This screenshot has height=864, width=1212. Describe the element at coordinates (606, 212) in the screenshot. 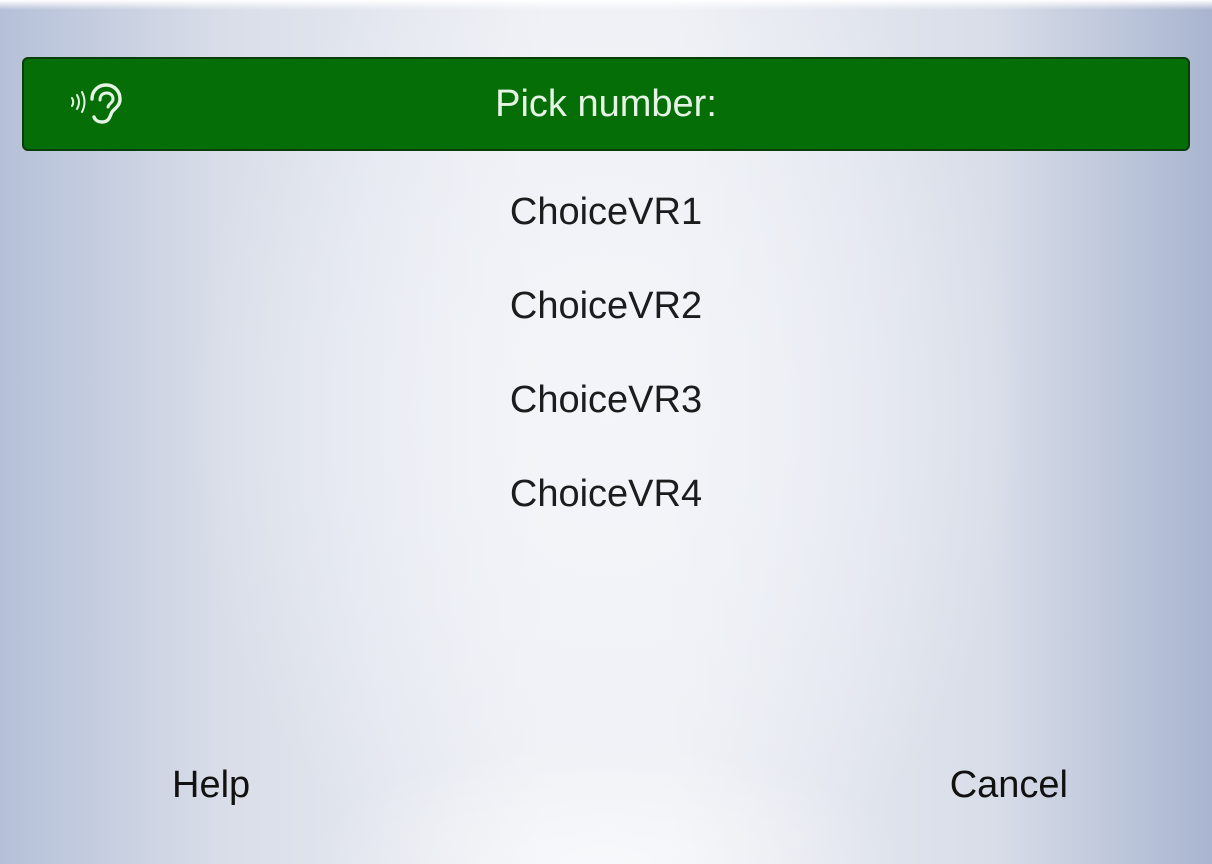

I see `choice-item-1: ChoiceVR1` at that location.